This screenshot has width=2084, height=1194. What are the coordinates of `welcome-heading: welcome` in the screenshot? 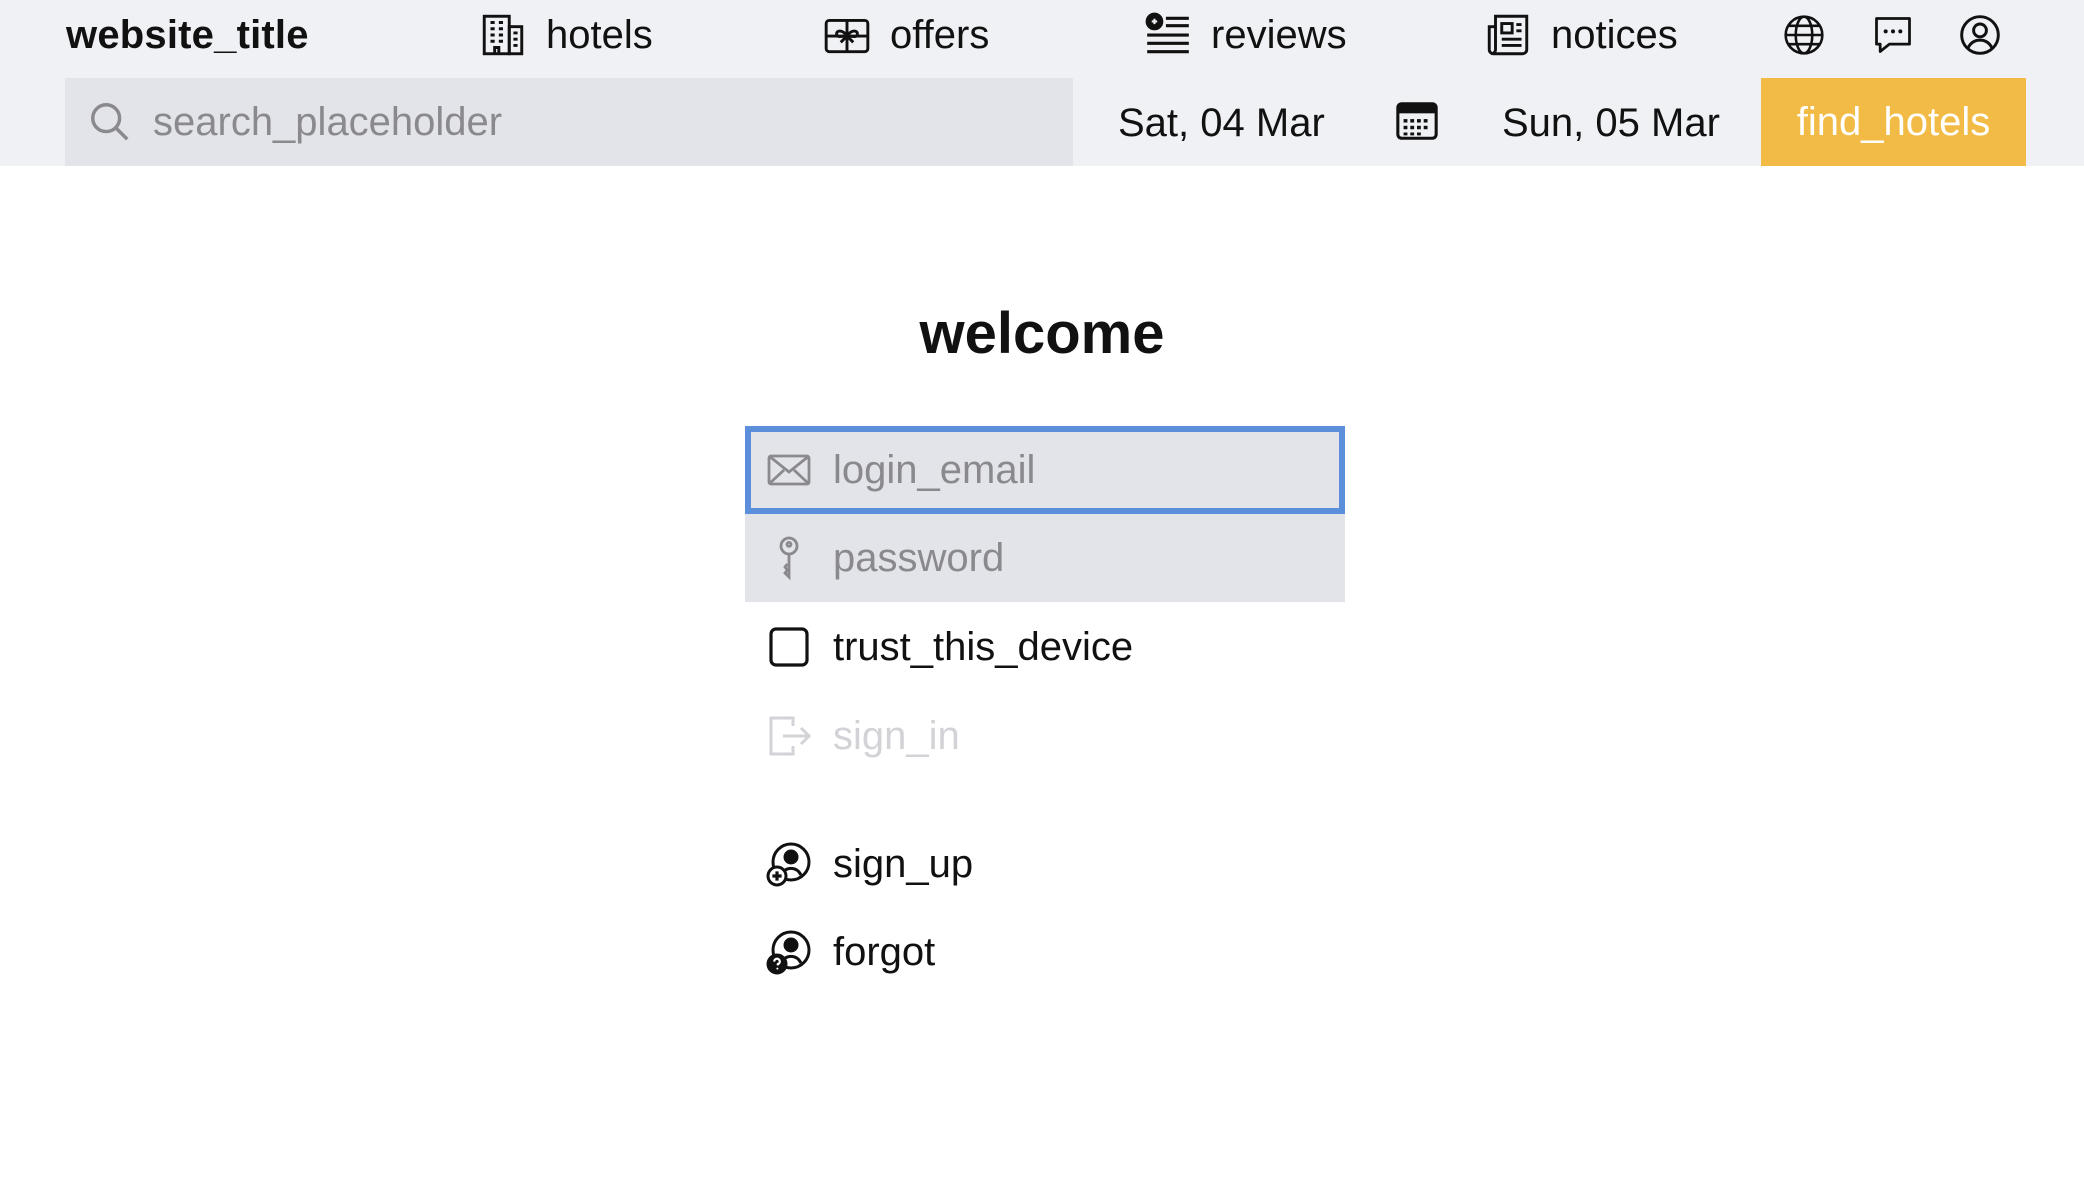 It's located at (1042, 333).